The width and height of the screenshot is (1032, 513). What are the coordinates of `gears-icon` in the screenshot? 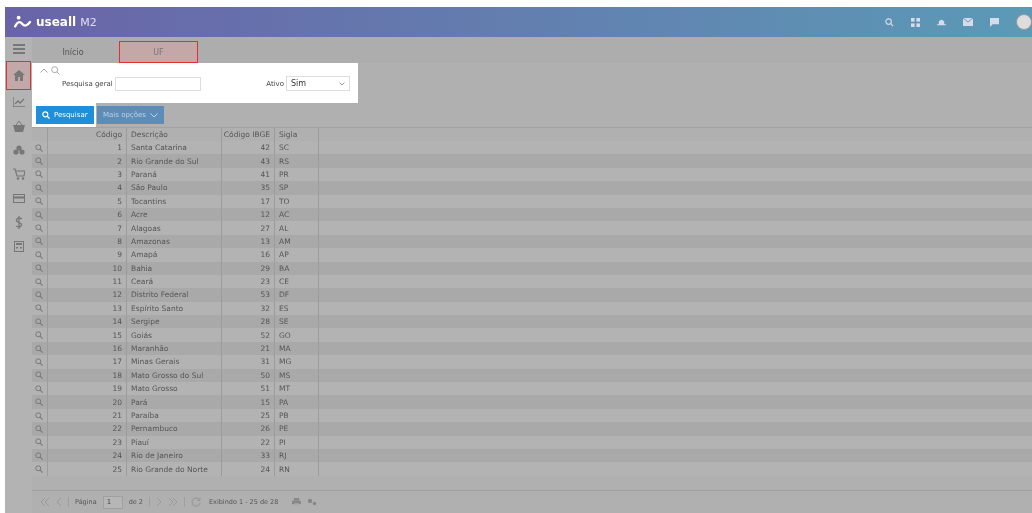 It's located at (312, 502).